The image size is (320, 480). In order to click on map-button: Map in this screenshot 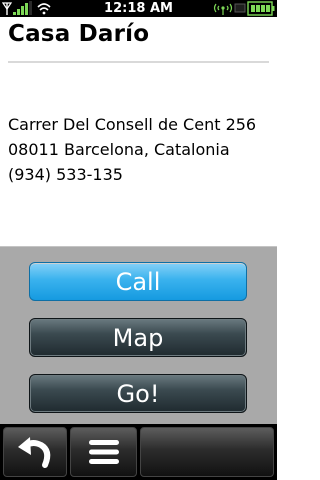, I will do `click(138, 337)`.